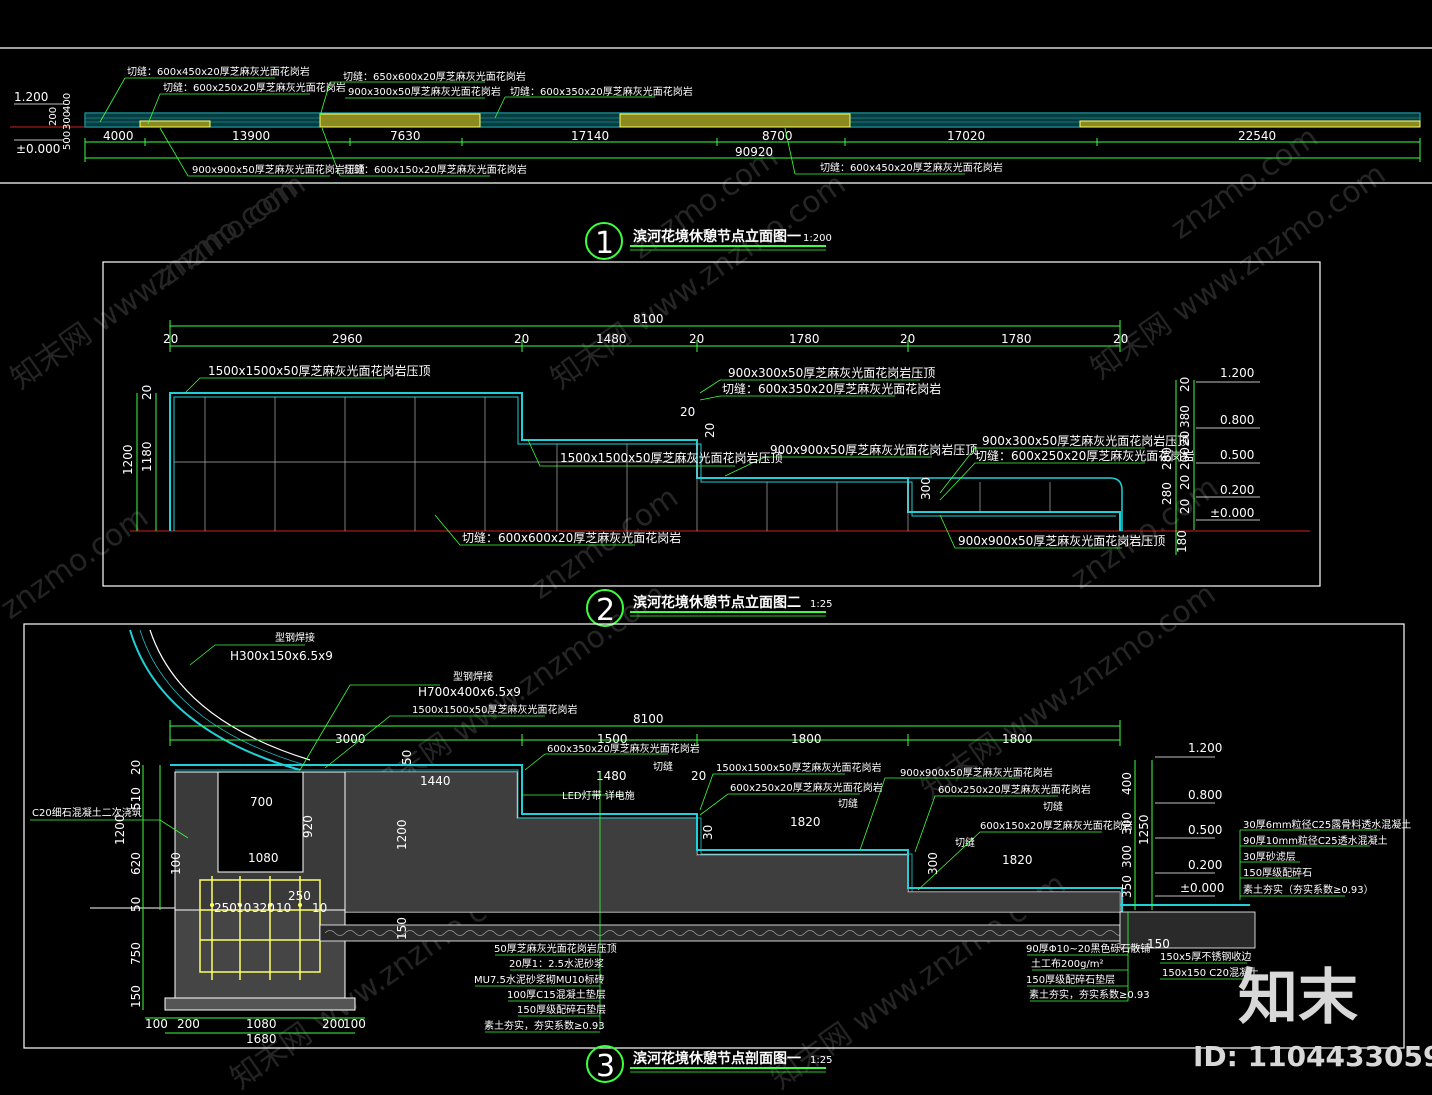  What do you see at coordinates (136, 904) in the screenshot?
I see `d3-left-vdim: 50` at bounding box center [136, 904].